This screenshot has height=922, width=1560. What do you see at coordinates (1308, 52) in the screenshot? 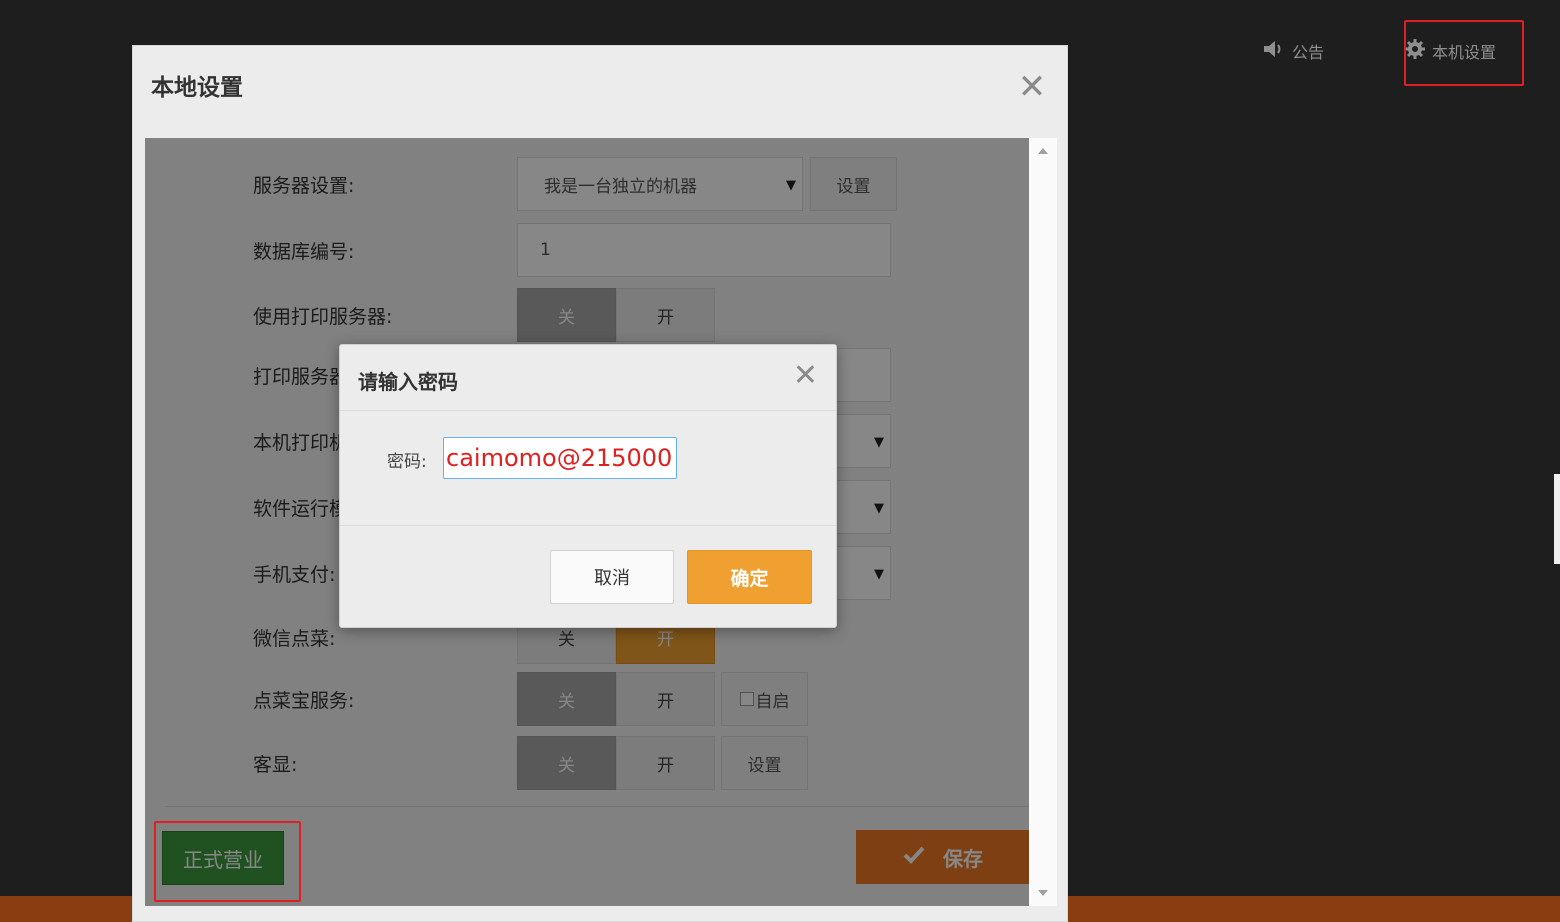
I see `notice-label: 公告` at bounding box center [1308, 52].